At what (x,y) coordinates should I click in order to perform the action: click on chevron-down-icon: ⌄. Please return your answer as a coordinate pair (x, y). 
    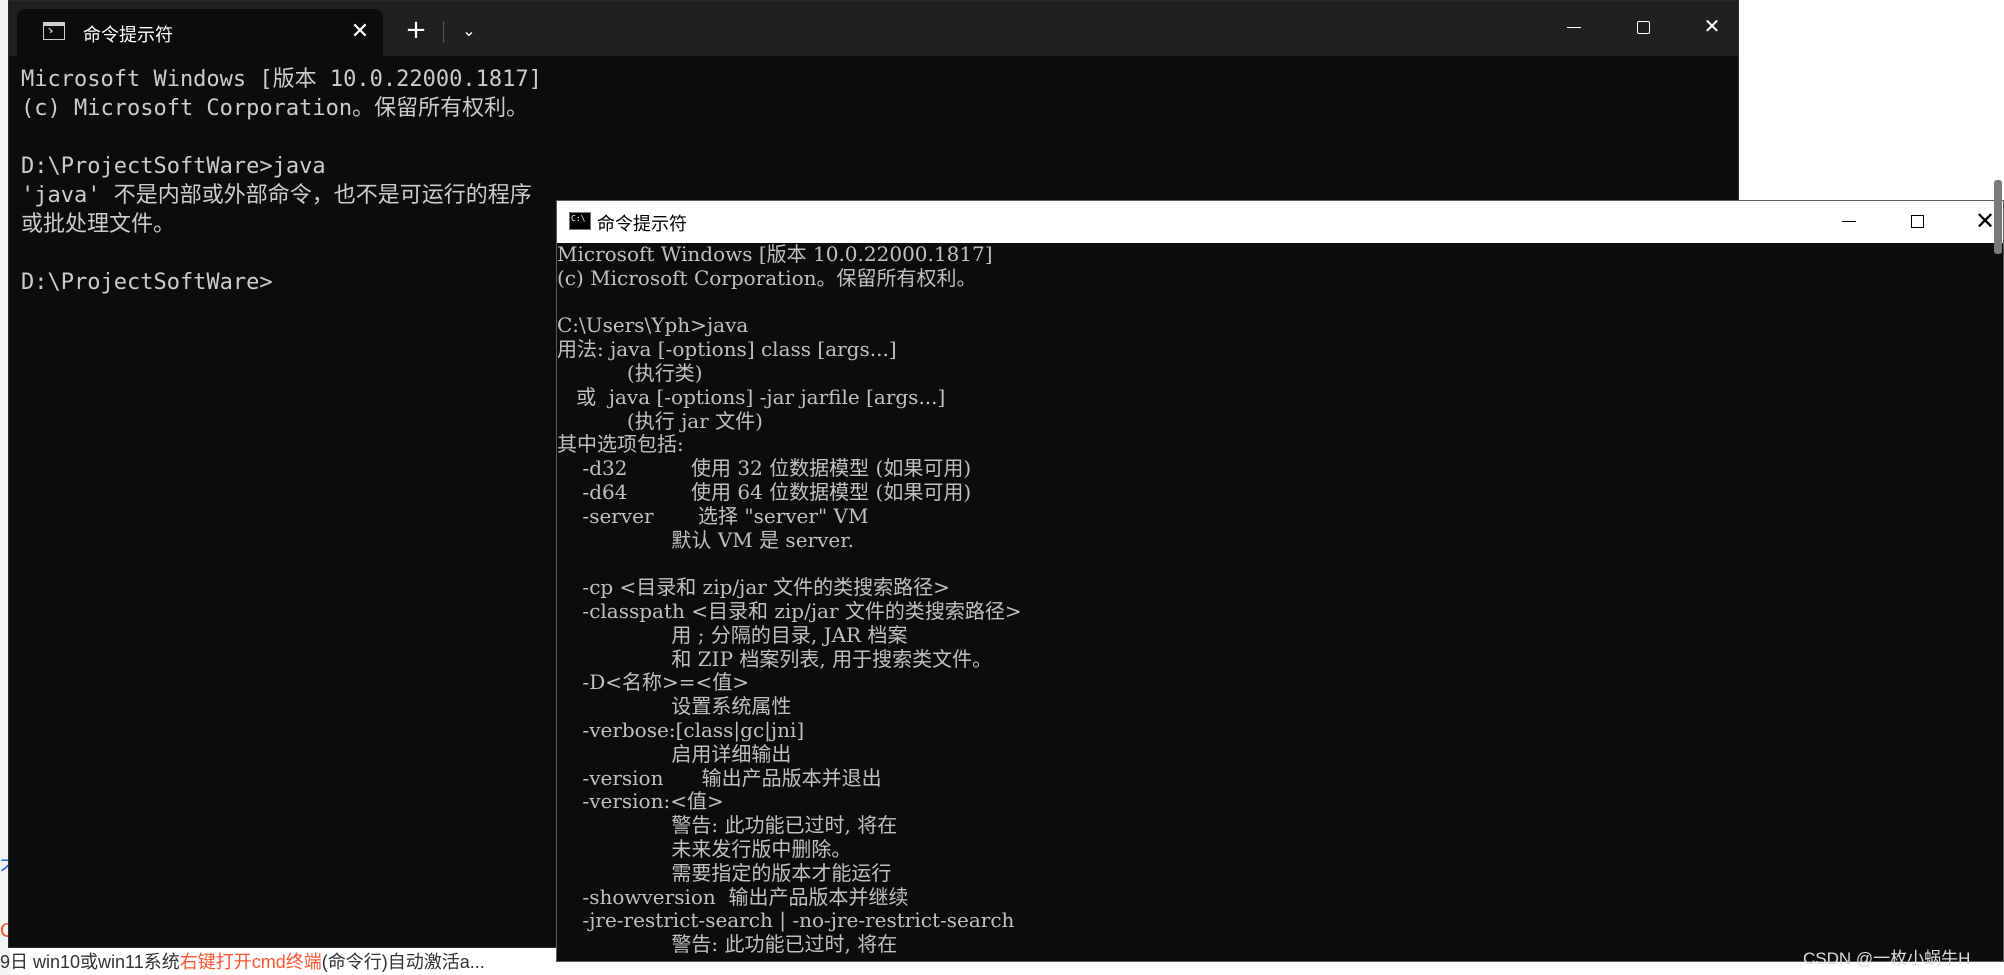
    Looking at the image, I should click on (469, 31).